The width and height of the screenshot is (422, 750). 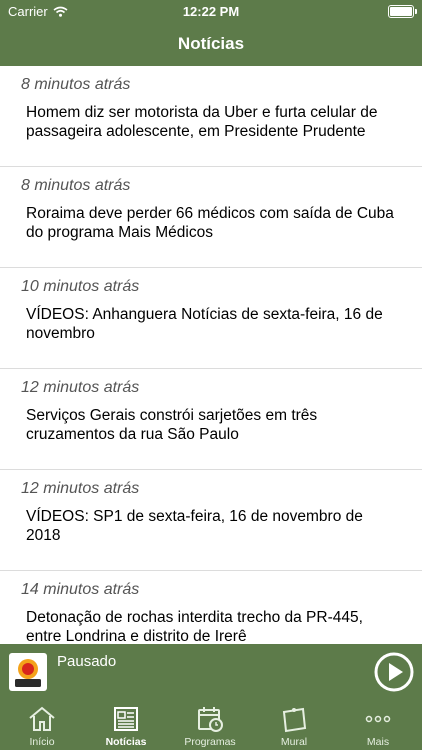 I want to click on tab-mural: Mural, so click(x=294, y=725).